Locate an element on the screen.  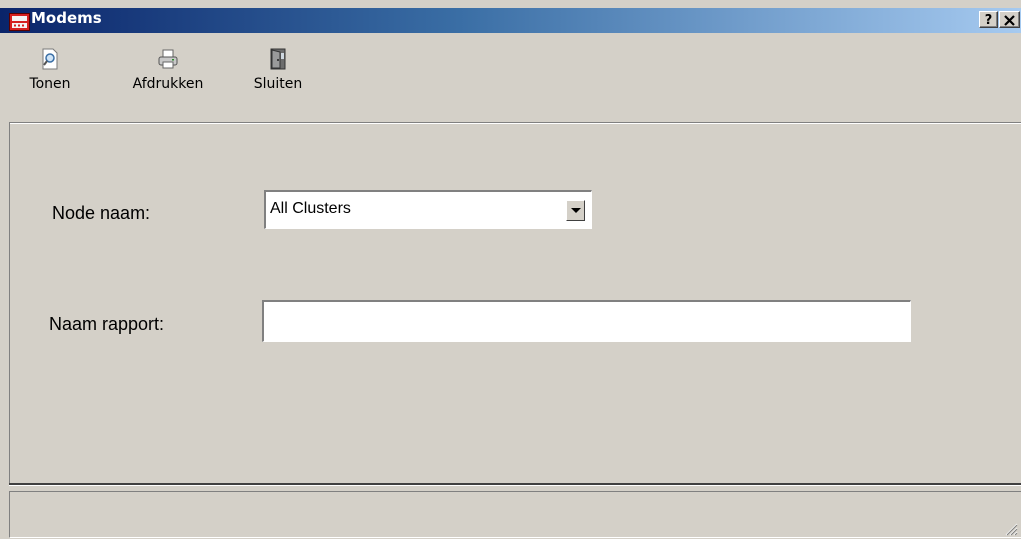
dropdown-button is located at coordinates (575, 210).